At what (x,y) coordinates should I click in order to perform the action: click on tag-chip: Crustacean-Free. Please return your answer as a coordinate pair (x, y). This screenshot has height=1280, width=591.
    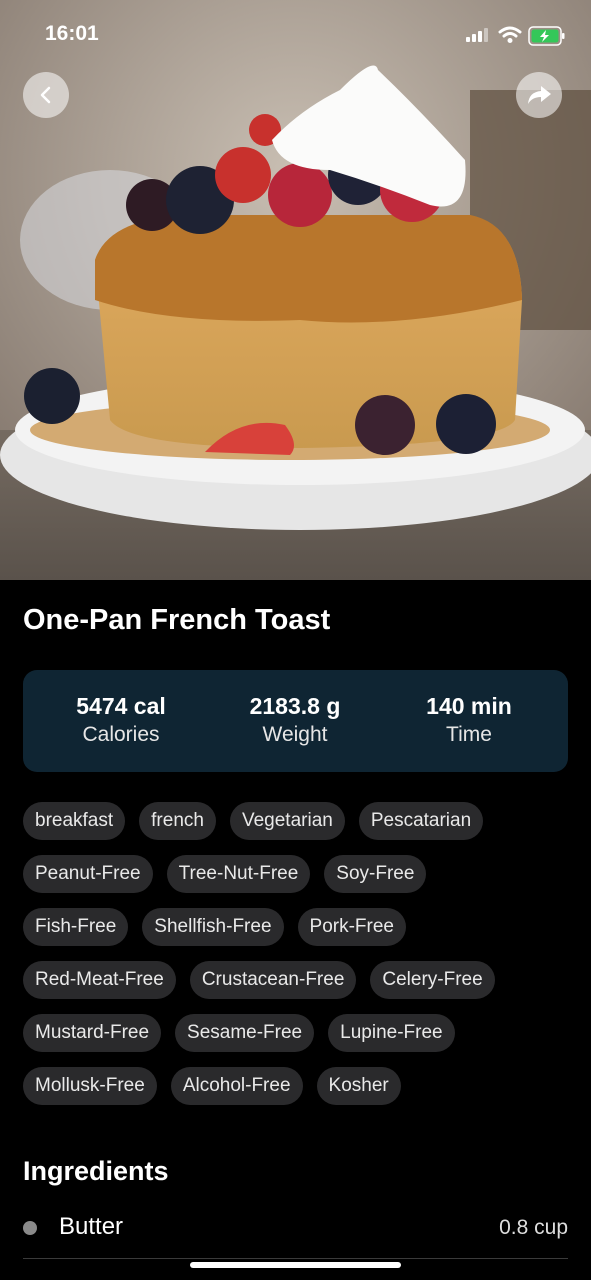
    Looking at the image, I should click on (273, 980).